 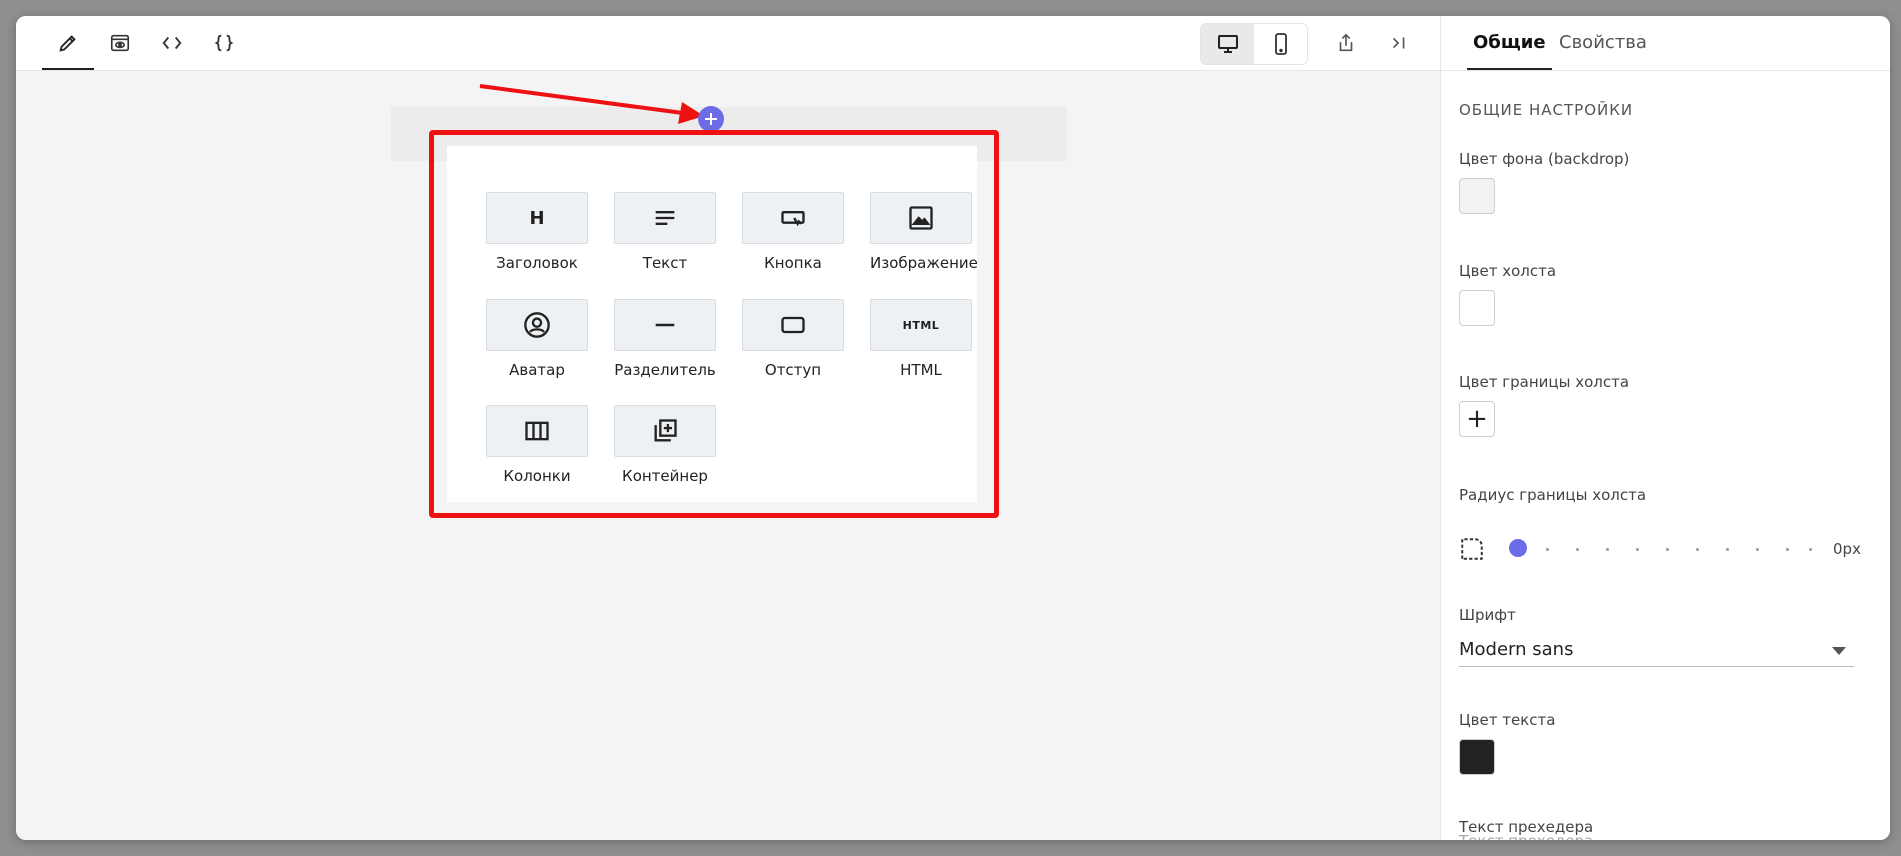 I want to click on mobile-view-button, so click(x=1280, y=44).